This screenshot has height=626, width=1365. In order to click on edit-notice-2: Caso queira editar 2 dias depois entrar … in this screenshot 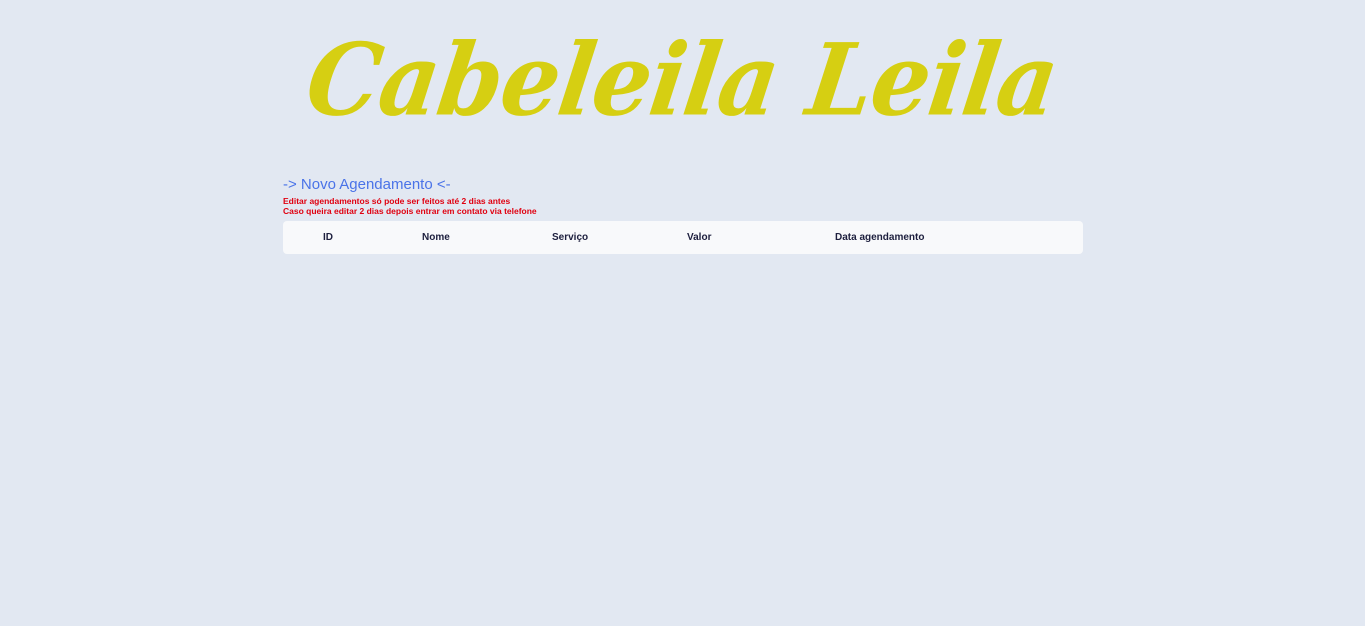, I will do `click(410, 211)`.